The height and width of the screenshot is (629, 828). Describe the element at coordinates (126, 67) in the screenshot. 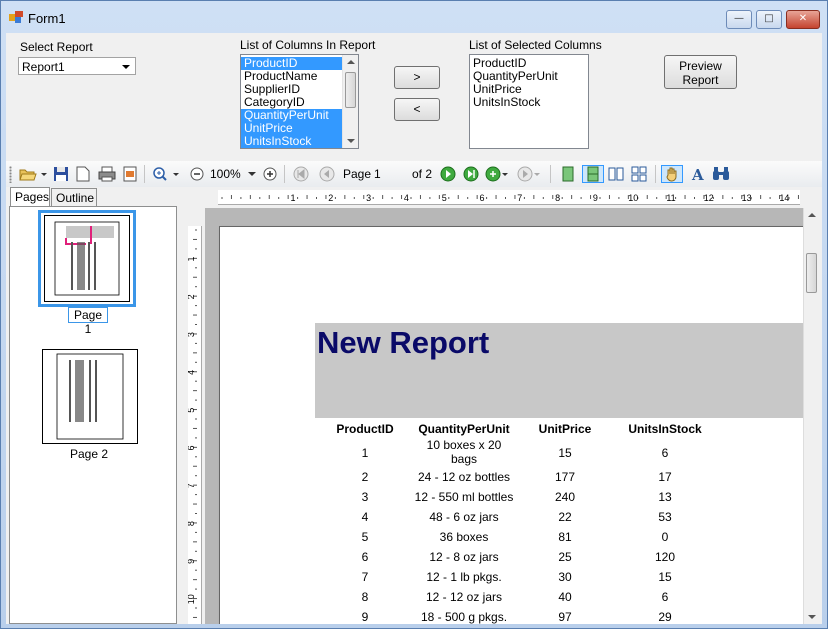

I see `chevron-down-icon` at that location.